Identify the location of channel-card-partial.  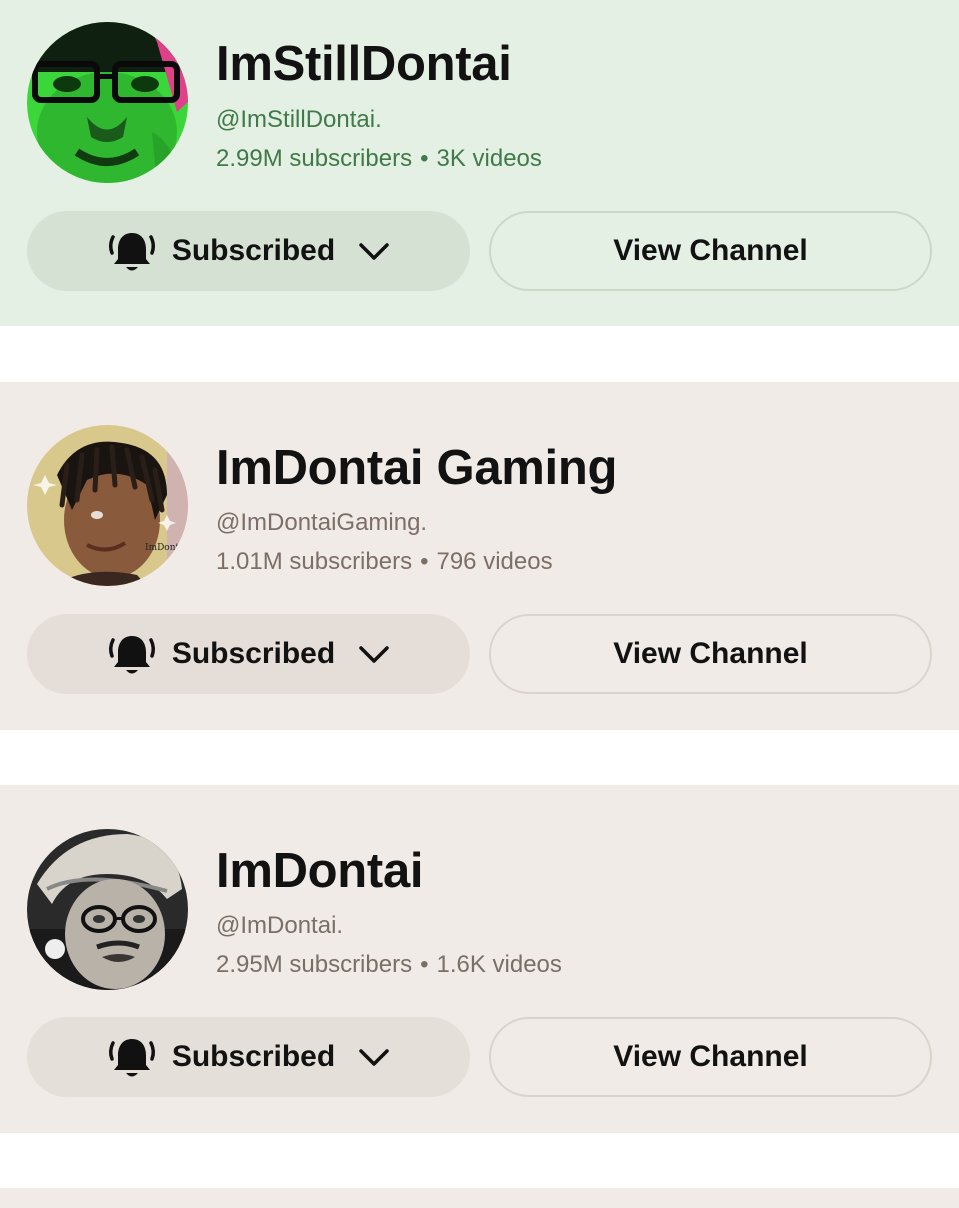
(479, 1198).